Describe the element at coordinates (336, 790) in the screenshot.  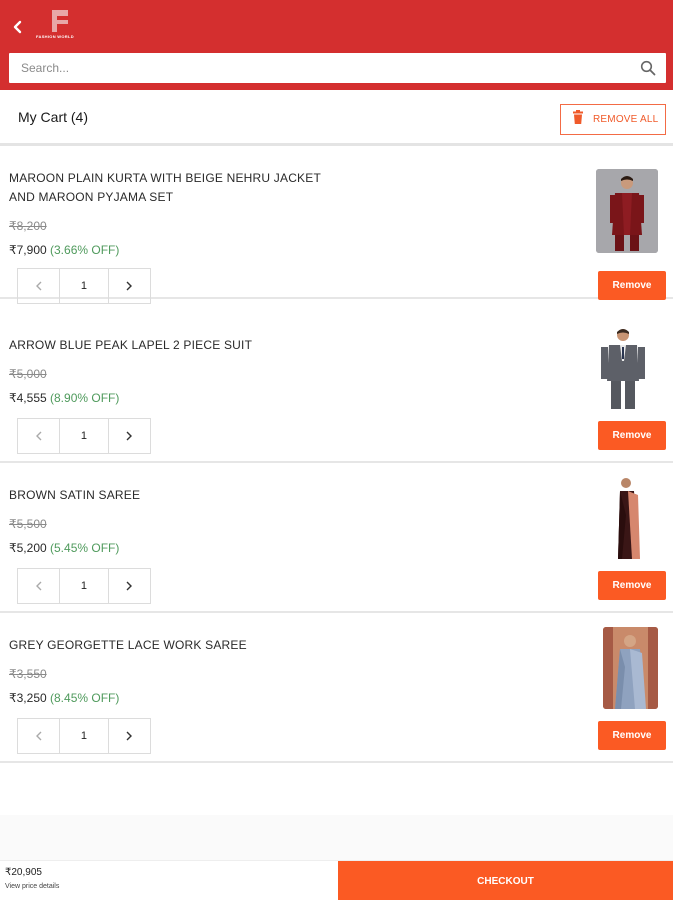
I see `empty-area-top` at that location.